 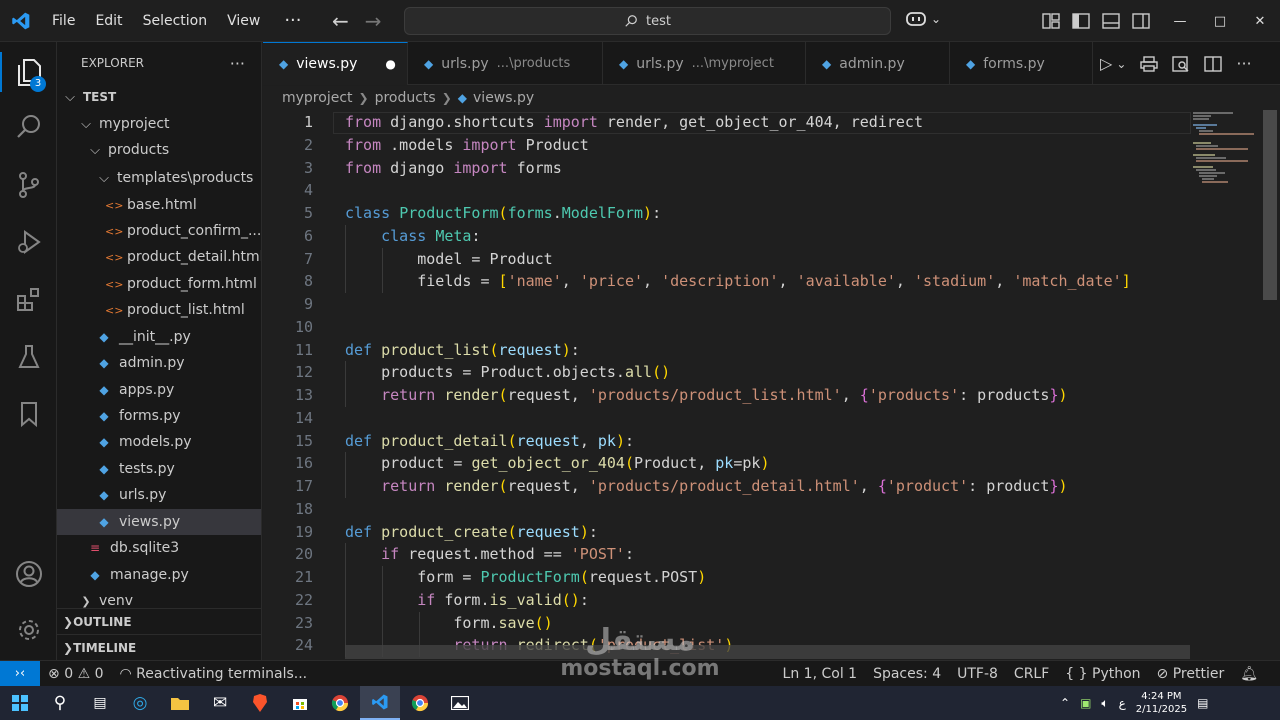 What do you see at coordinates (1085, 703) in the screenshot?
I see `network-icon: ▣` at bounding box center [1085, 703].